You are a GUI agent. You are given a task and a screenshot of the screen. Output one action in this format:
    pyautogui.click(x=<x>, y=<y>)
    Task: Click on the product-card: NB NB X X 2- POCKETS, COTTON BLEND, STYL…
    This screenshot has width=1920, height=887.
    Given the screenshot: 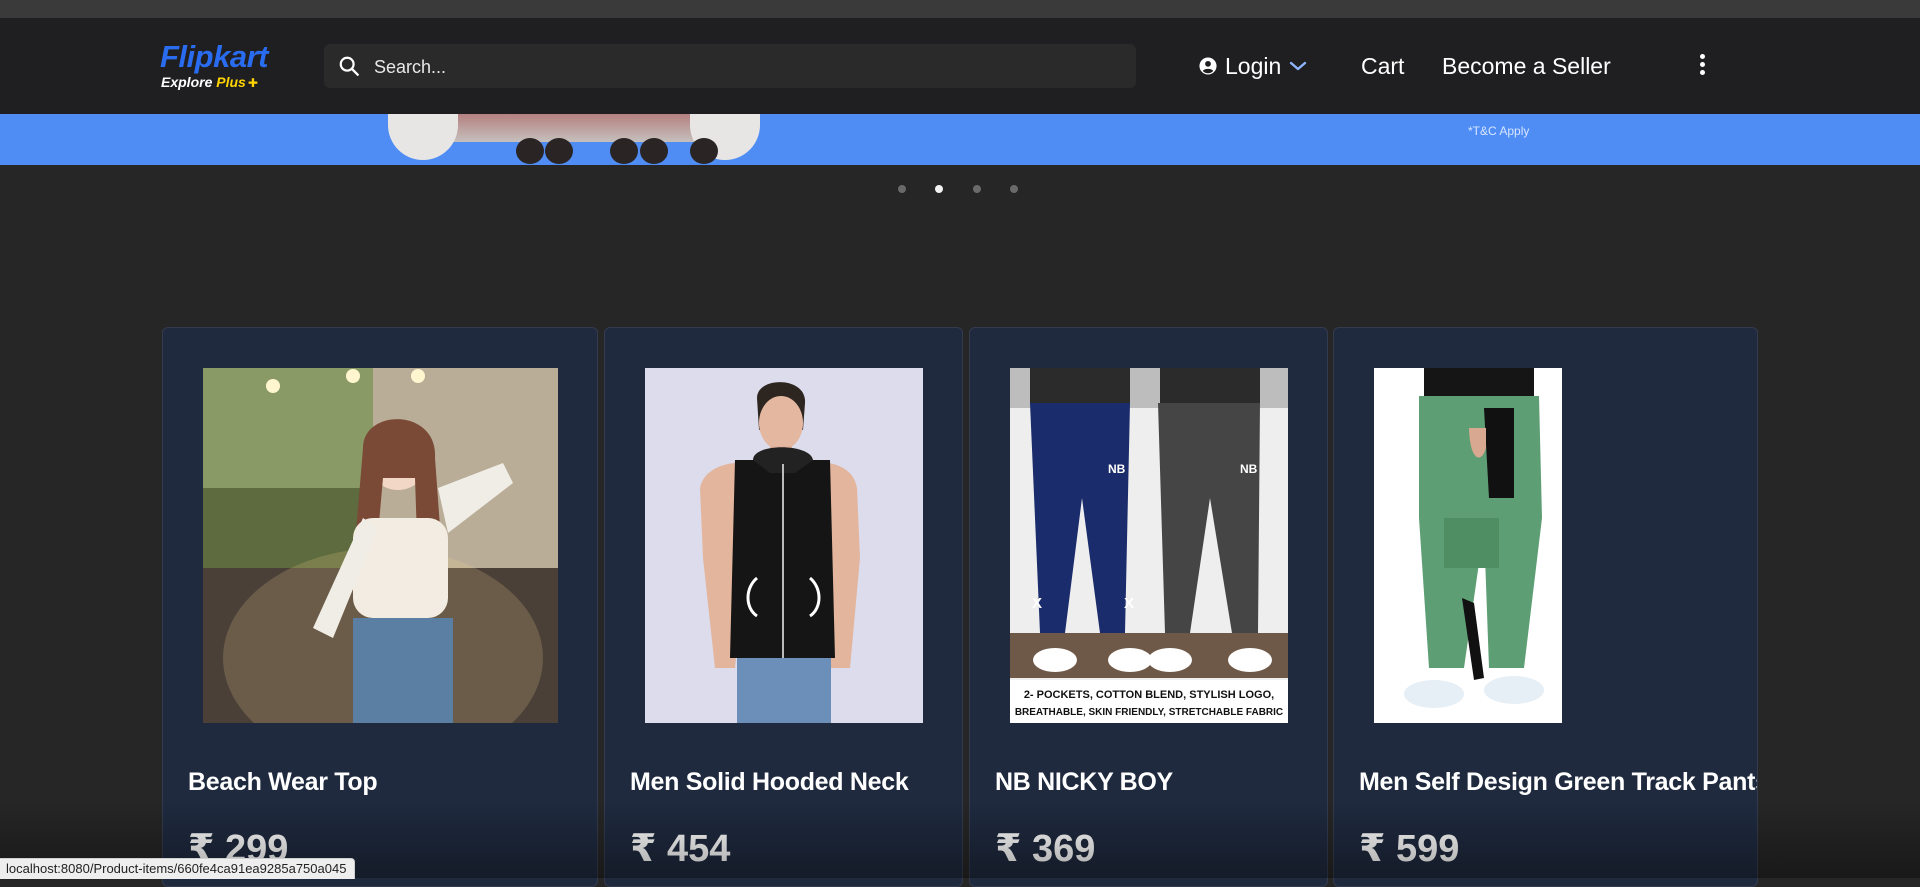 What is the action you would take?
    pyautogui.click(x=1148, y=607)
    